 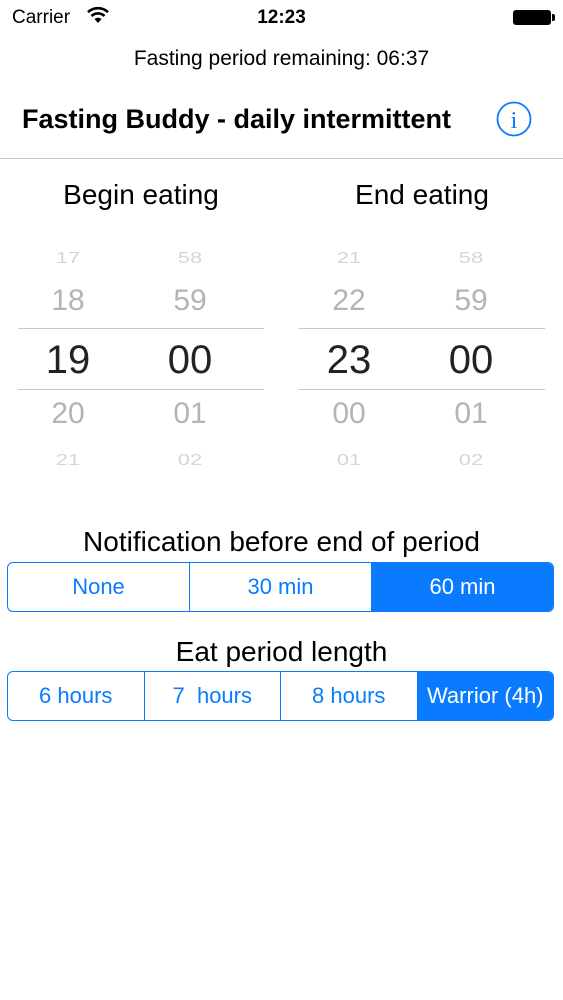 I want to click on info-icon: i, so click(x=514, y=119).